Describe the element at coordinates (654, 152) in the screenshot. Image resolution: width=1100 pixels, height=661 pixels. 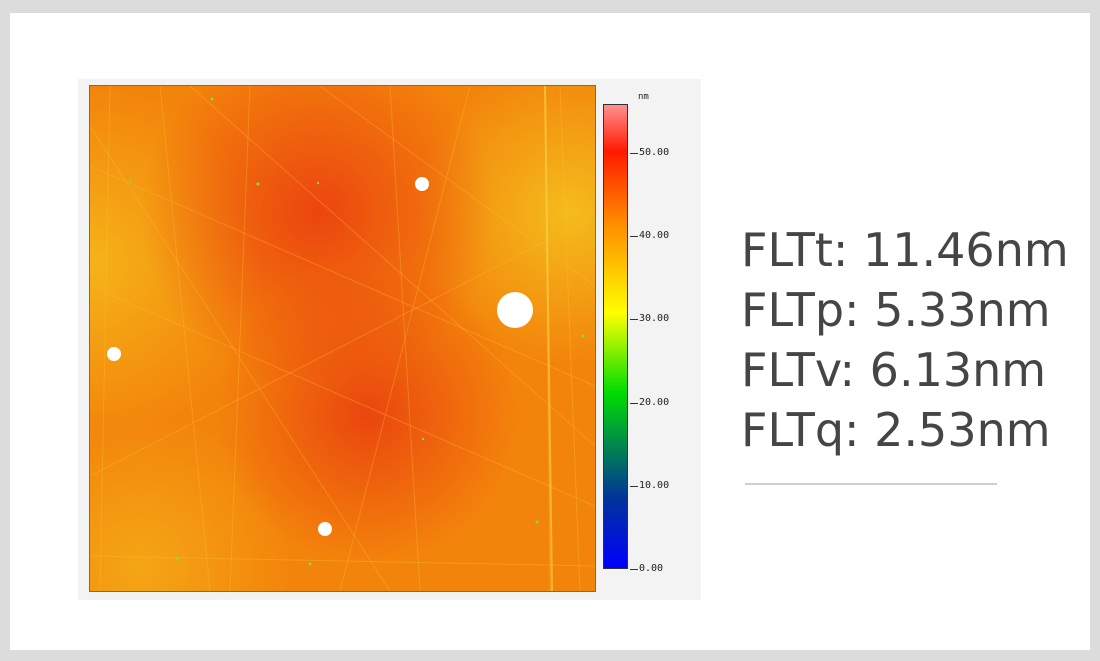
I see `colorbar-tick-label: 50.00` at that location.